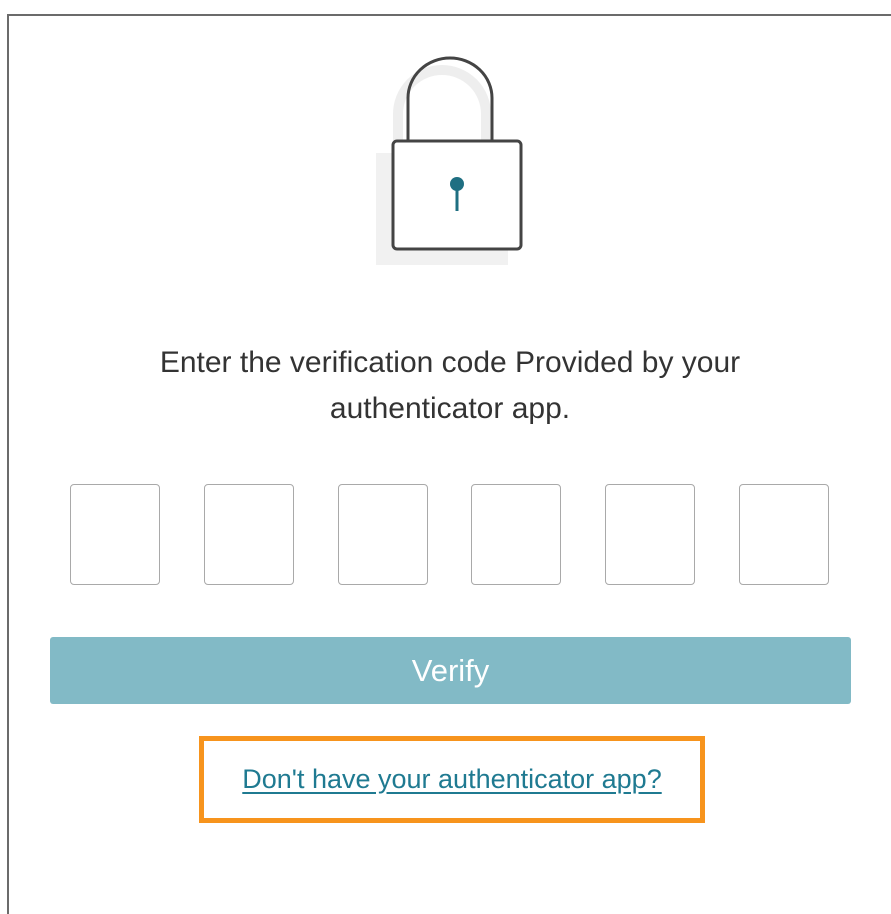 The height and width of the screenshot is (914, 891). Describe the element at coordinates (450, 670) in the screenshot. I see `verify-button: Verify` at that location.